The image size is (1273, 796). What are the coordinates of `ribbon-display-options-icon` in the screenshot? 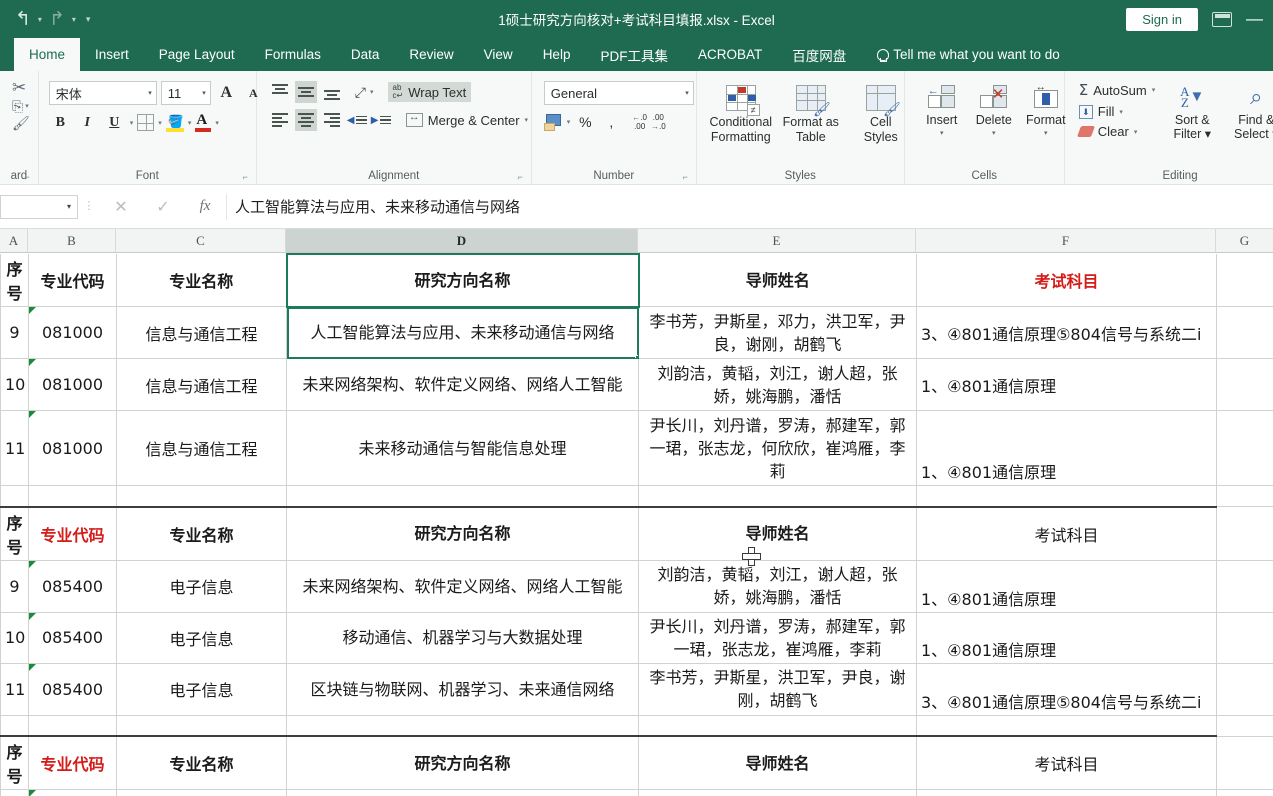 It's located at (1222, 19).